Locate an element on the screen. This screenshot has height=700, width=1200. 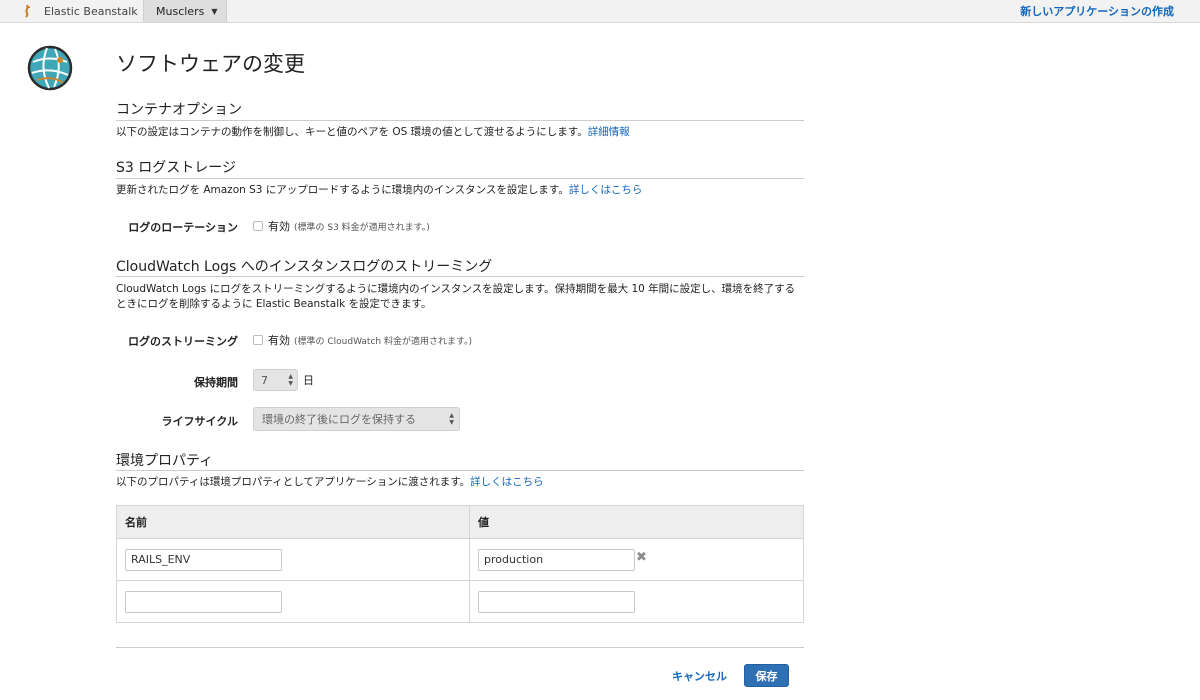
value-cell: ✖ is located at coordinates (636, 559).